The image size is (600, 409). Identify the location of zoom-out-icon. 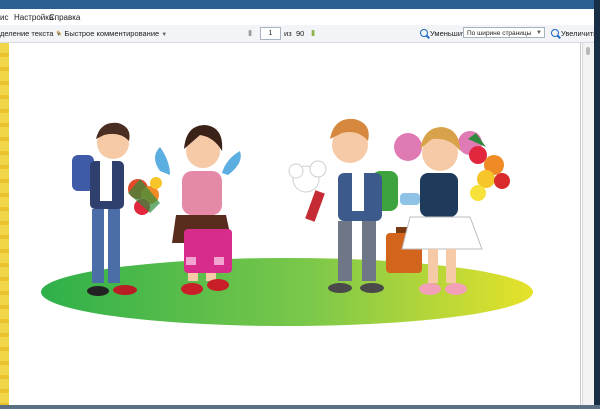
(424, 33).